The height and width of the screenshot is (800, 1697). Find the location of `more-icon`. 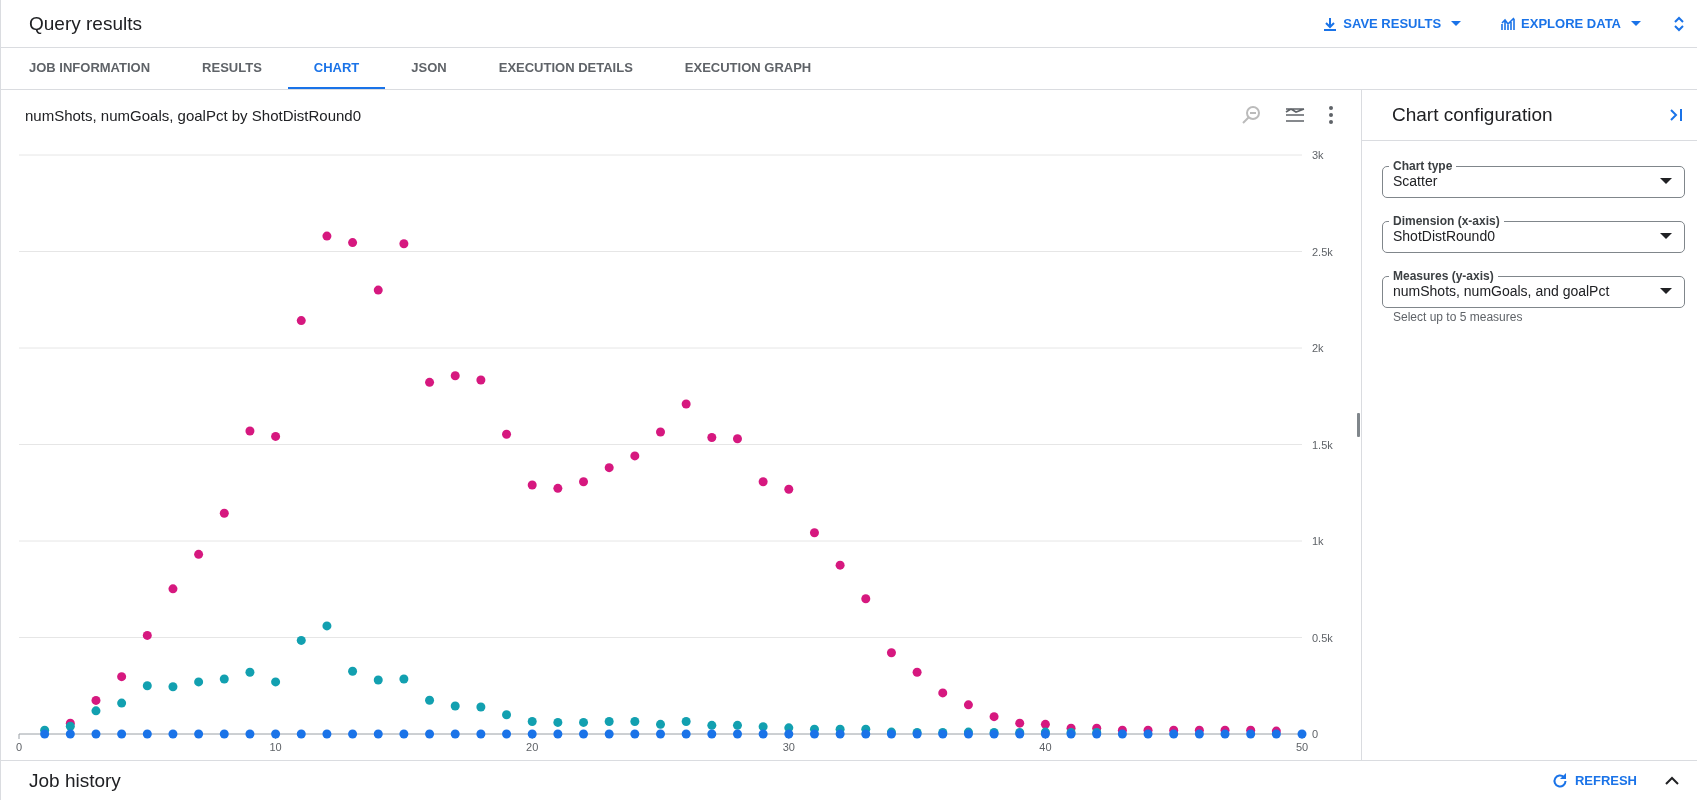

more-icon is located at coordinates (1331, 115).